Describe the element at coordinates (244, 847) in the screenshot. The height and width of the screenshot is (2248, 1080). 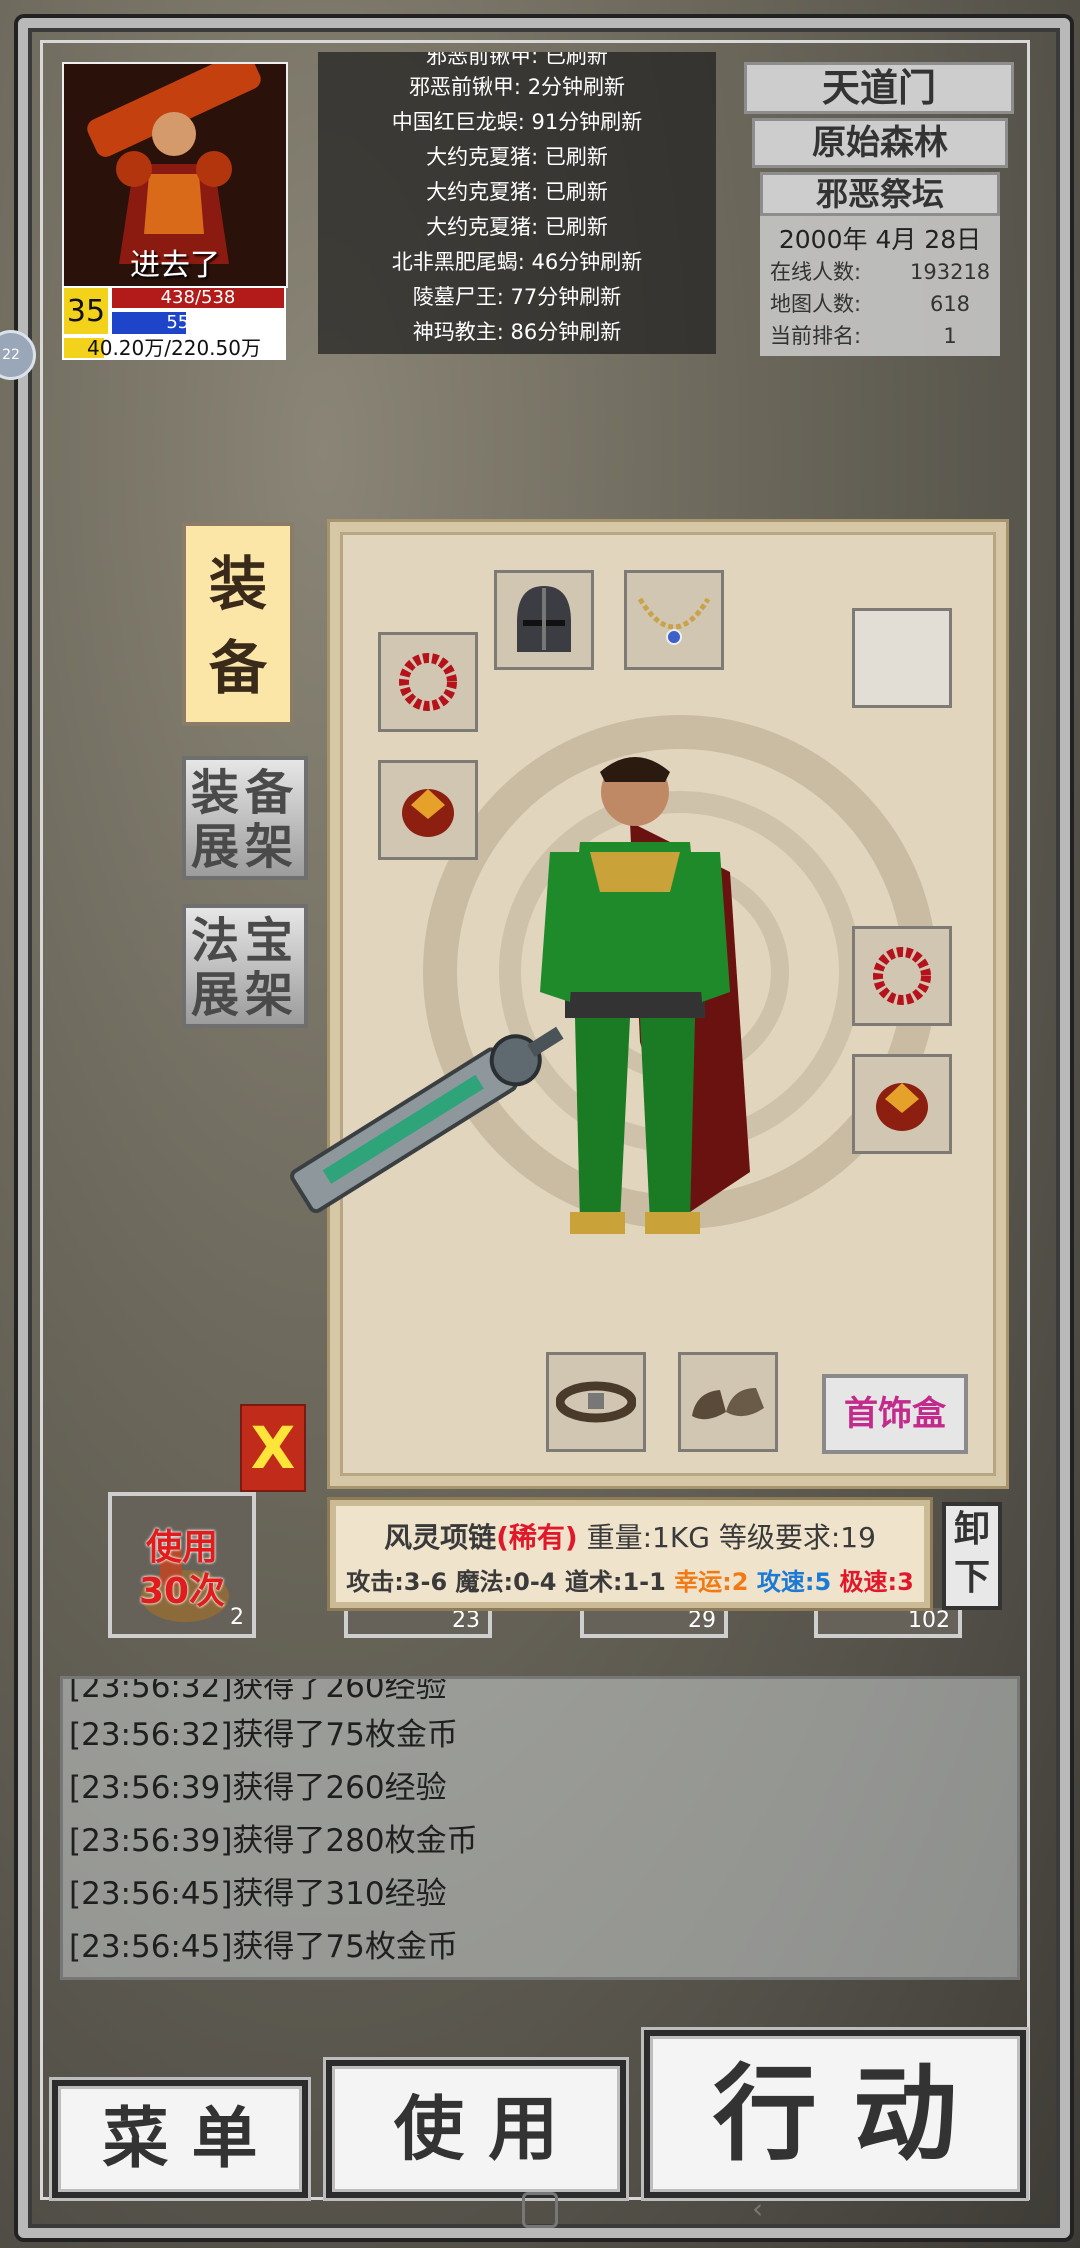
I see `rack-label-line2: 展架` at that location.